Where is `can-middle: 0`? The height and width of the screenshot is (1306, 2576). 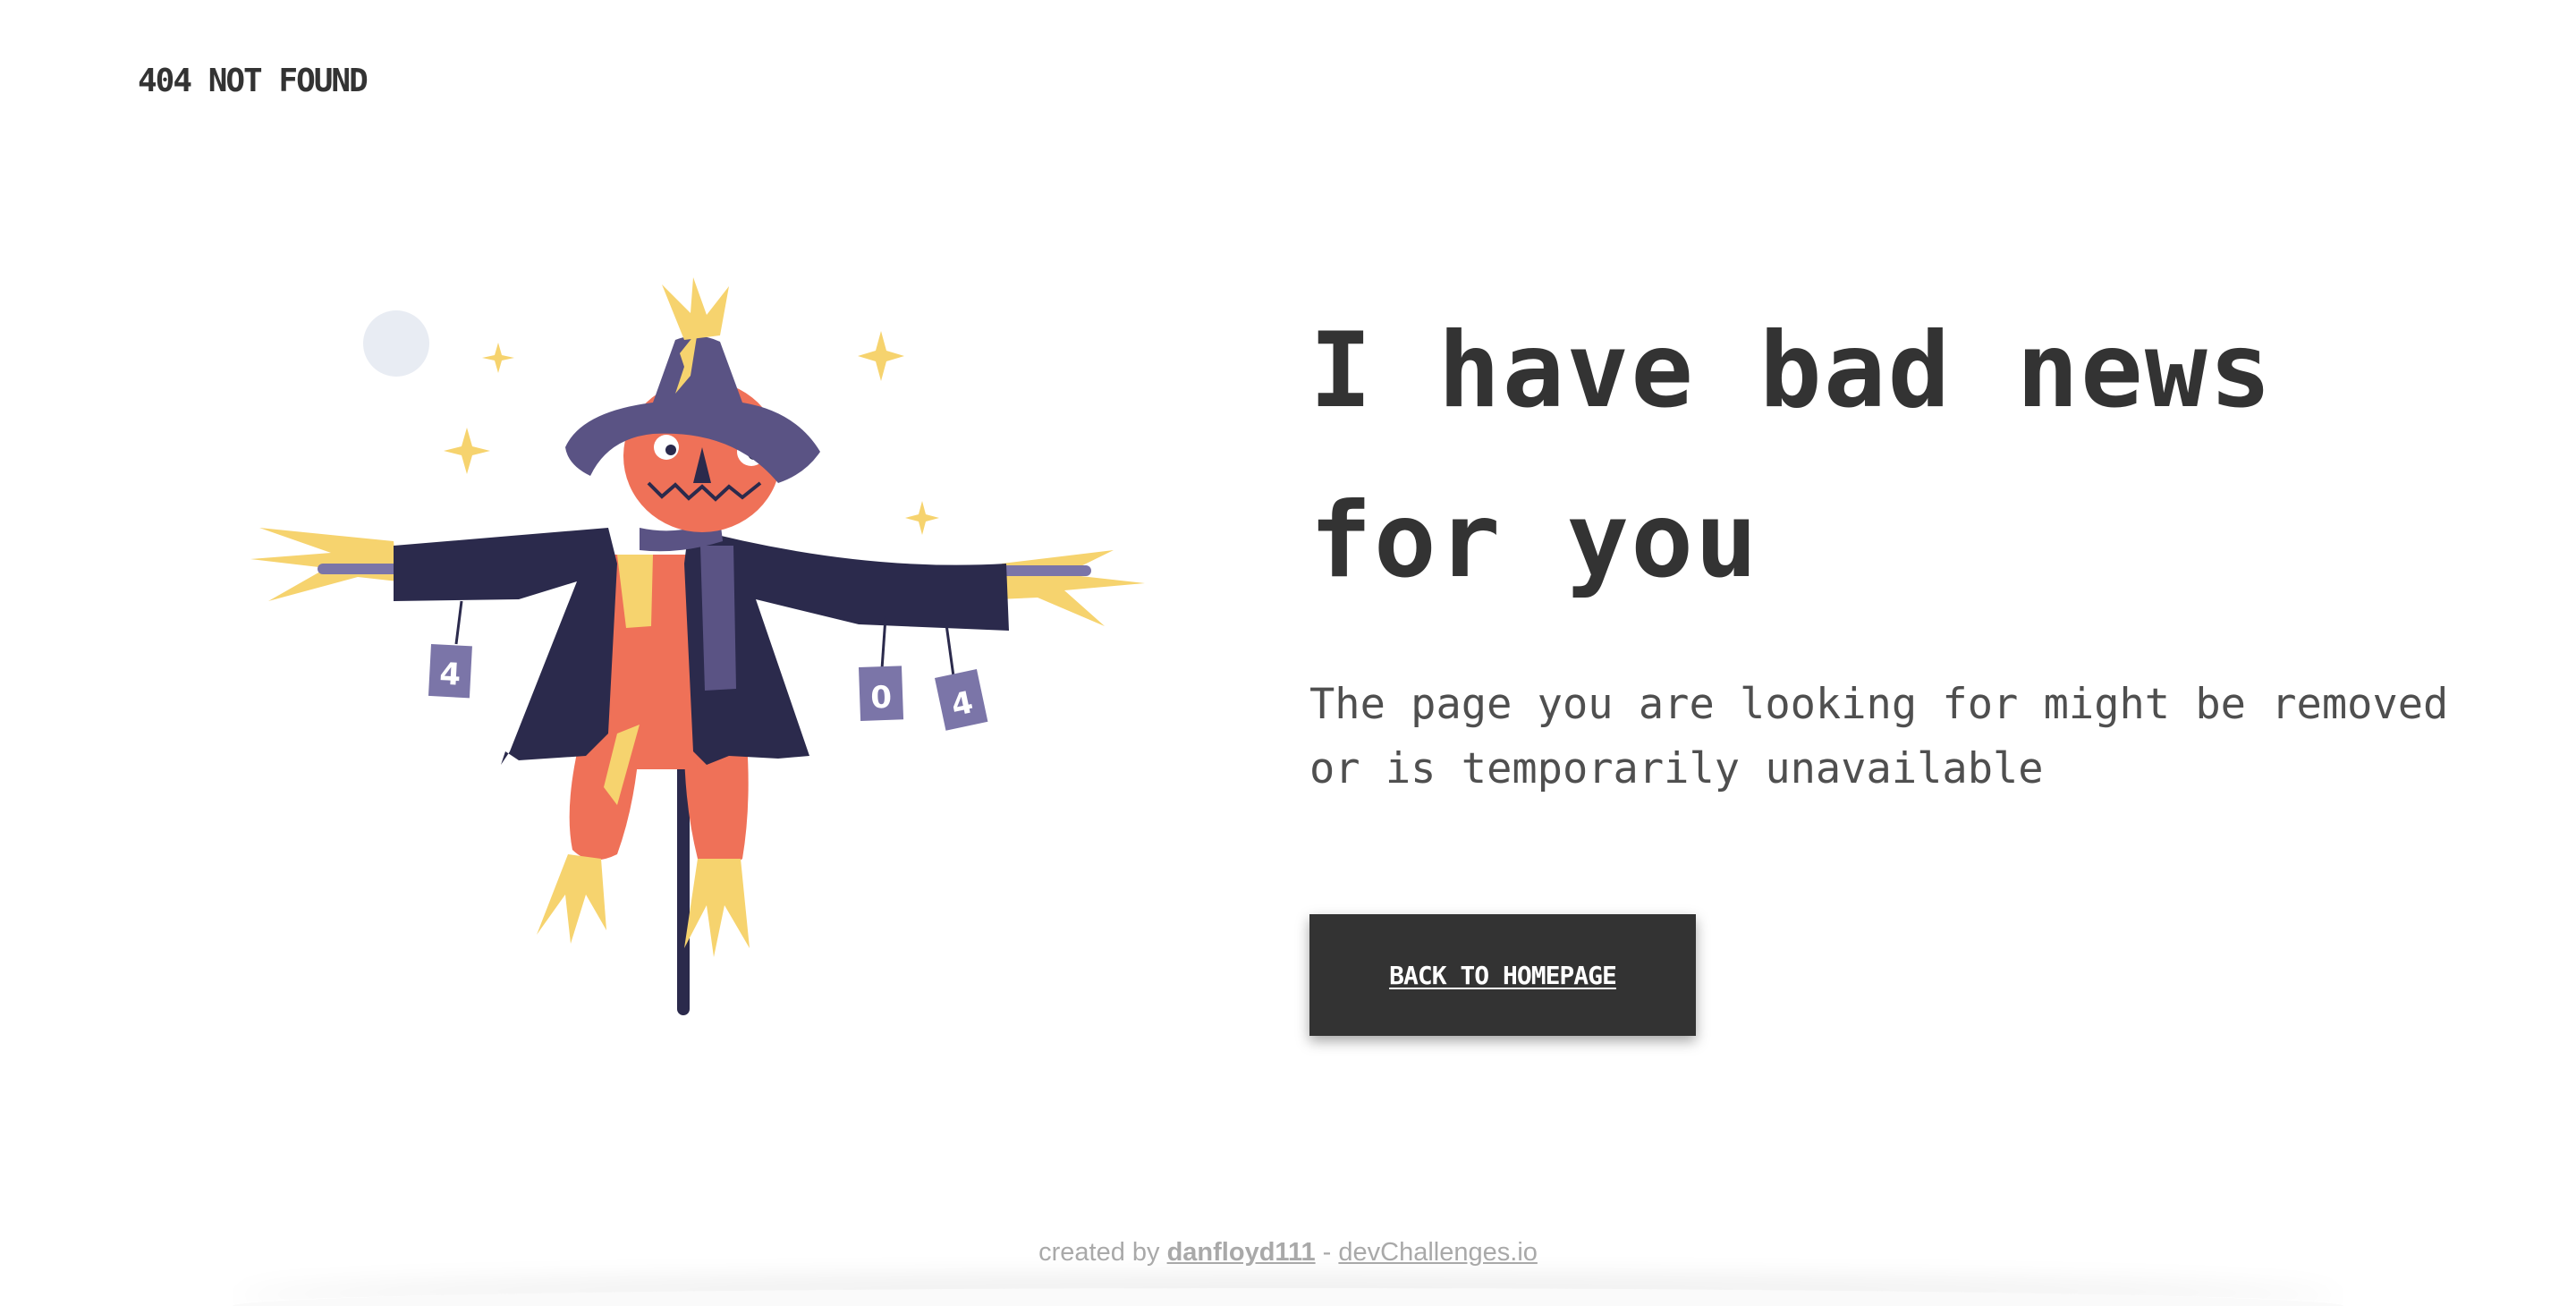
can-middle: 0 is located at coordinates (881, 693).